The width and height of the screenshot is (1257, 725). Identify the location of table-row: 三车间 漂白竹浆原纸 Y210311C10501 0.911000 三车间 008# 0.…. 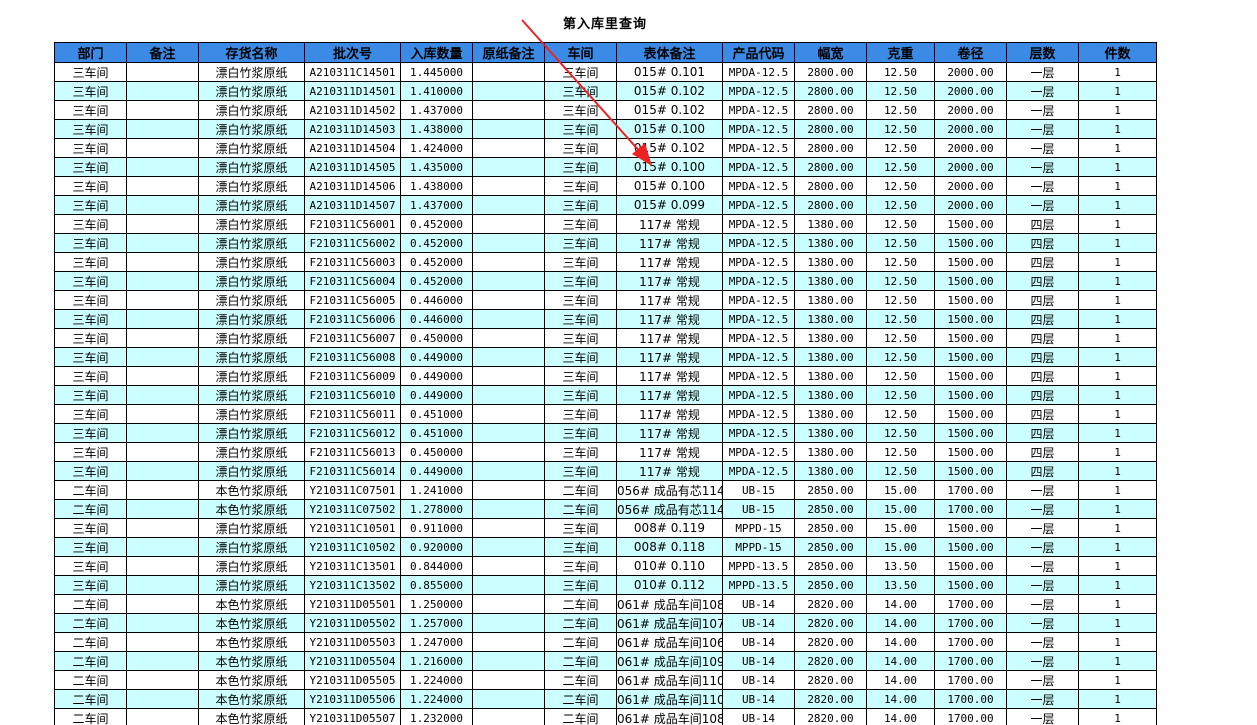
(605, 528).